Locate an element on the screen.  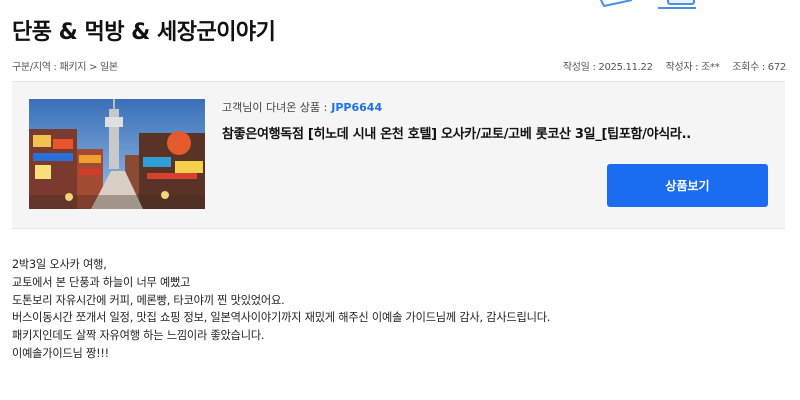
visited-label: 고객님이 다녀온 상품 : is located at coordinates (275, 107).